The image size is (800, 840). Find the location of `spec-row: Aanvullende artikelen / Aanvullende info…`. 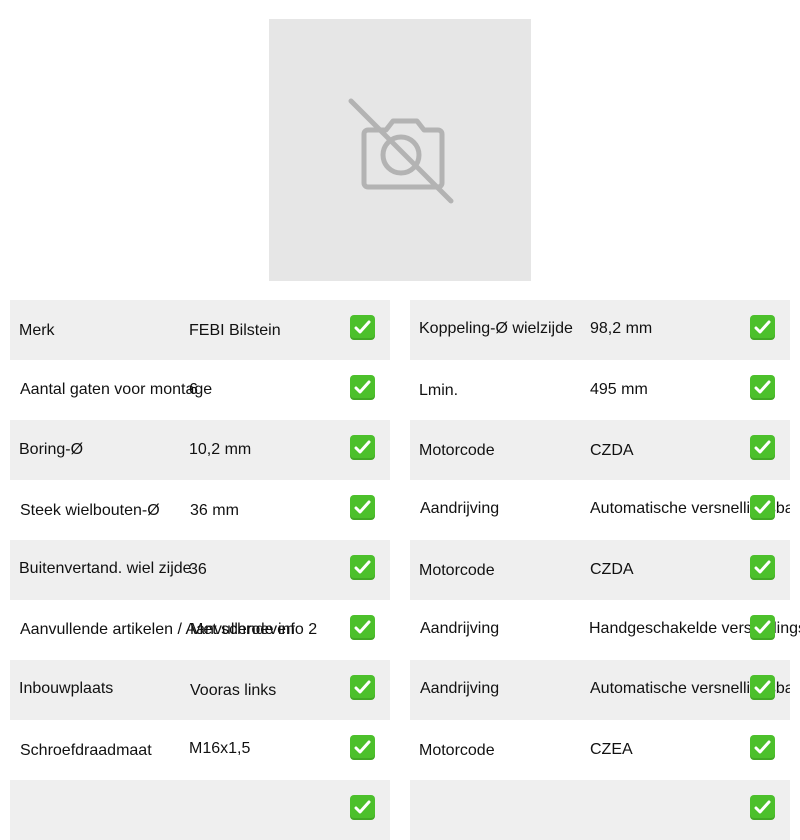

spec-row: Aanvullende artikelen / Aanvullende info… is located at coordinates (200, 630).